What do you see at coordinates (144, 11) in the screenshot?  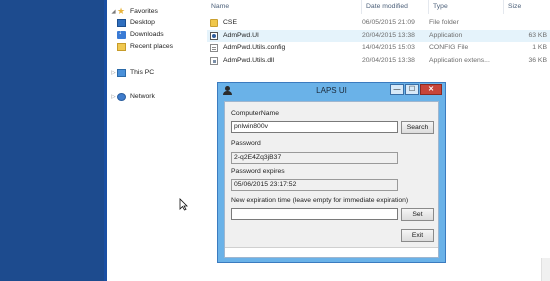 I see `nav-item-label: Favorites` at bounding box center [144, 11].